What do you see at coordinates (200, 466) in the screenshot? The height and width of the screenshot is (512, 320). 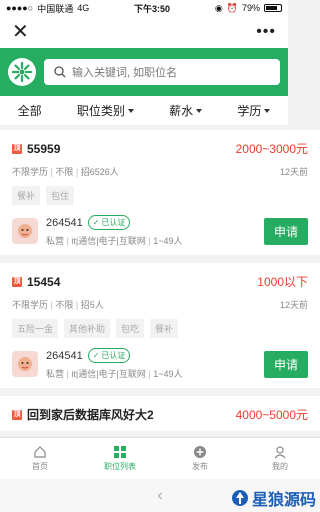 I see `tab-label: 发布` at bounding box center [200, 466].